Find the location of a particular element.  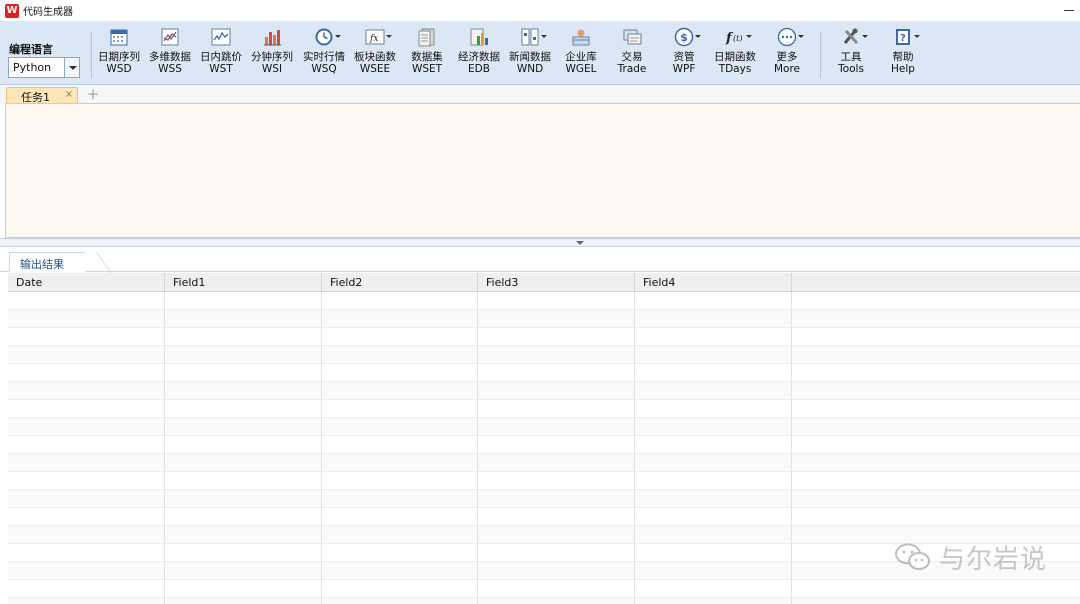

ribbon-button-wsi: 分钟序列 WSI is located at coordinates (272, 54).